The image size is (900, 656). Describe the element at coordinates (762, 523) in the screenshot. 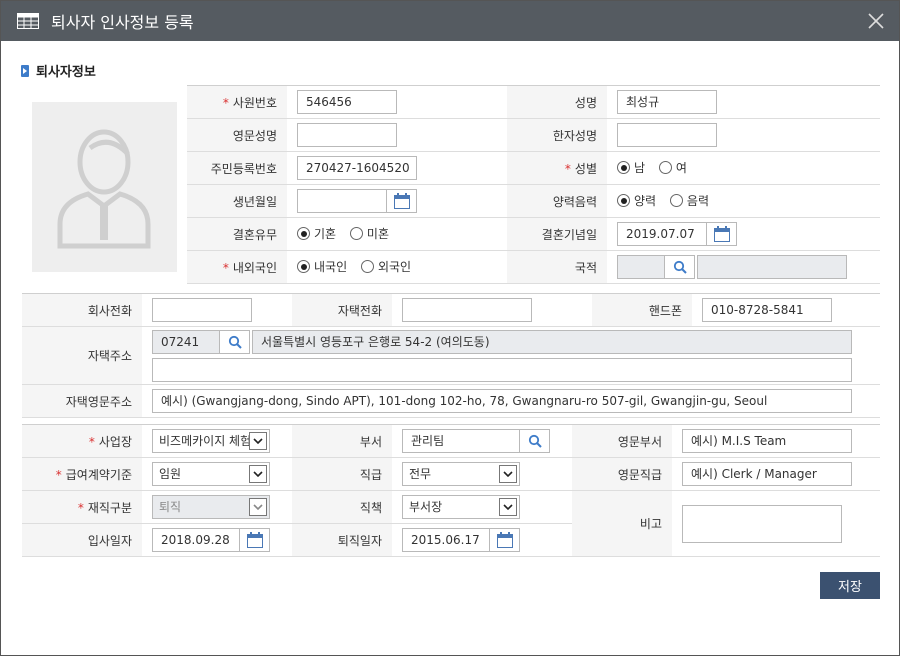

I see `note-input` at that location.